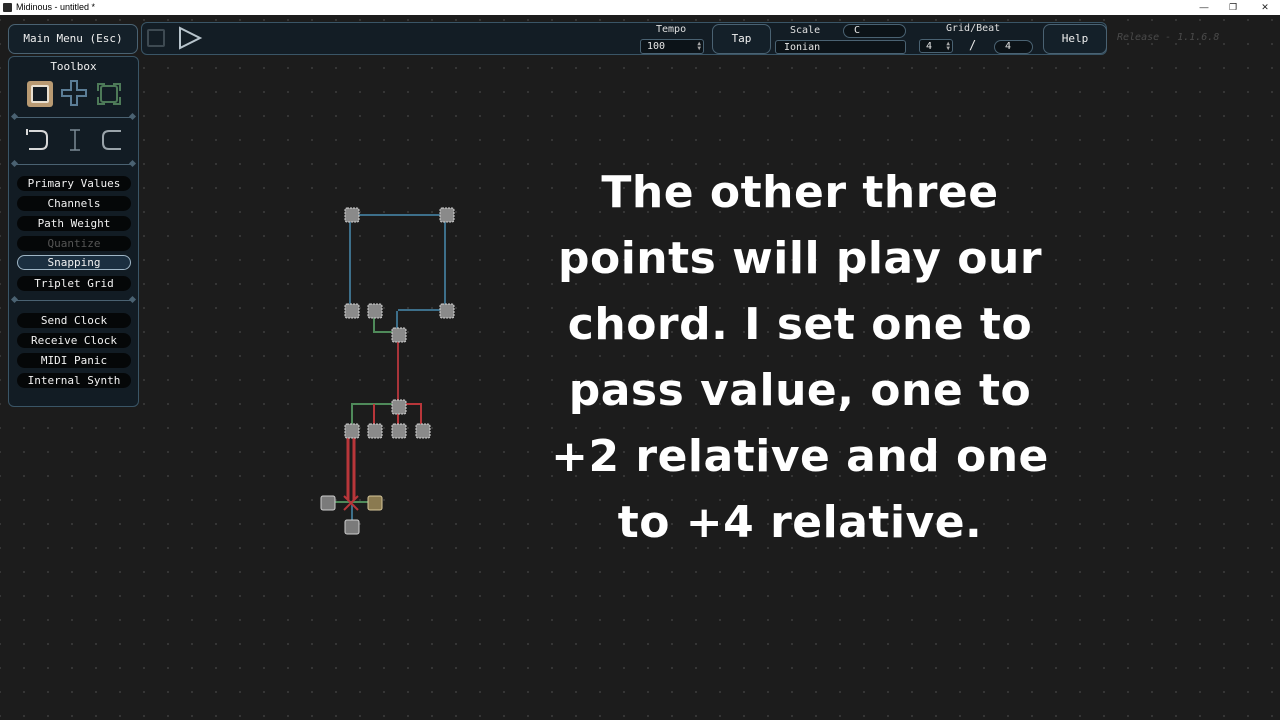  I want to click on path-lines, so click(388, 369).